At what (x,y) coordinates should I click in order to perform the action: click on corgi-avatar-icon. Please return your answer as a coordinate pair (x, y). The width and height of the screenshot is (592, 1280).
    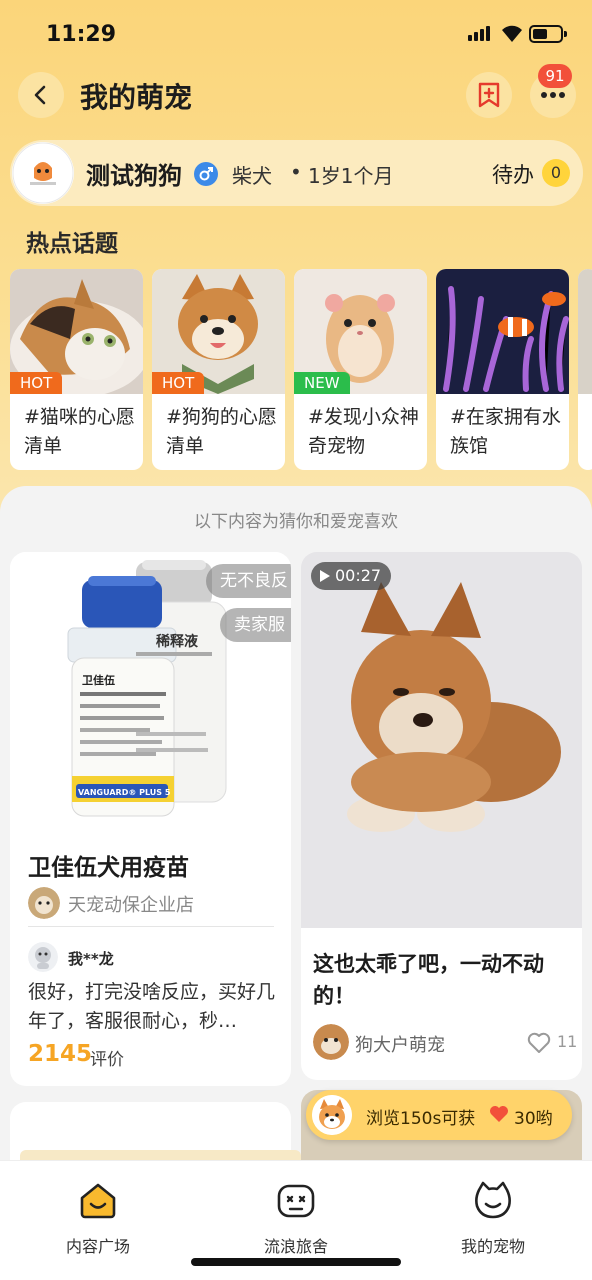
    Looking at the image, I should click on (332, 1115).